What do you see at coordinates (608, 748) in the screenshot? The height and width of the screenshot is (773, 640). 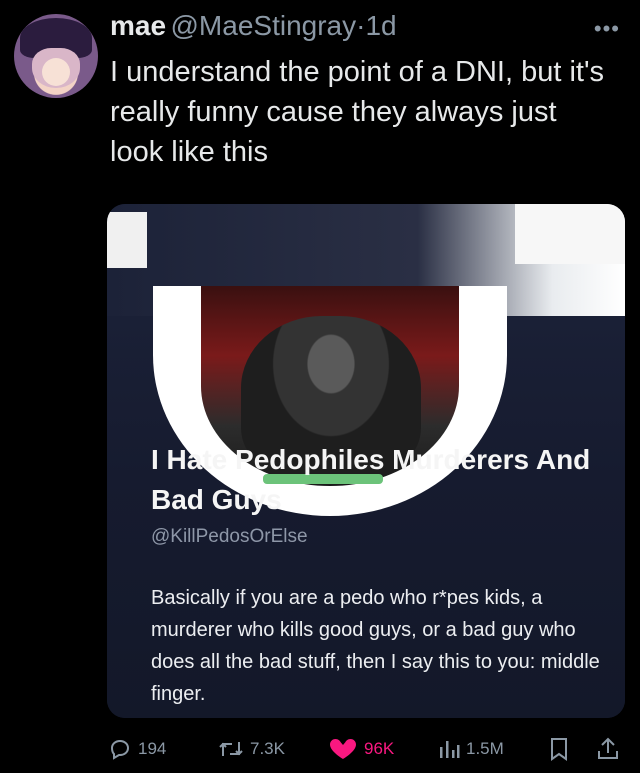 I see `share-icon` at bounding box center [608, 748].